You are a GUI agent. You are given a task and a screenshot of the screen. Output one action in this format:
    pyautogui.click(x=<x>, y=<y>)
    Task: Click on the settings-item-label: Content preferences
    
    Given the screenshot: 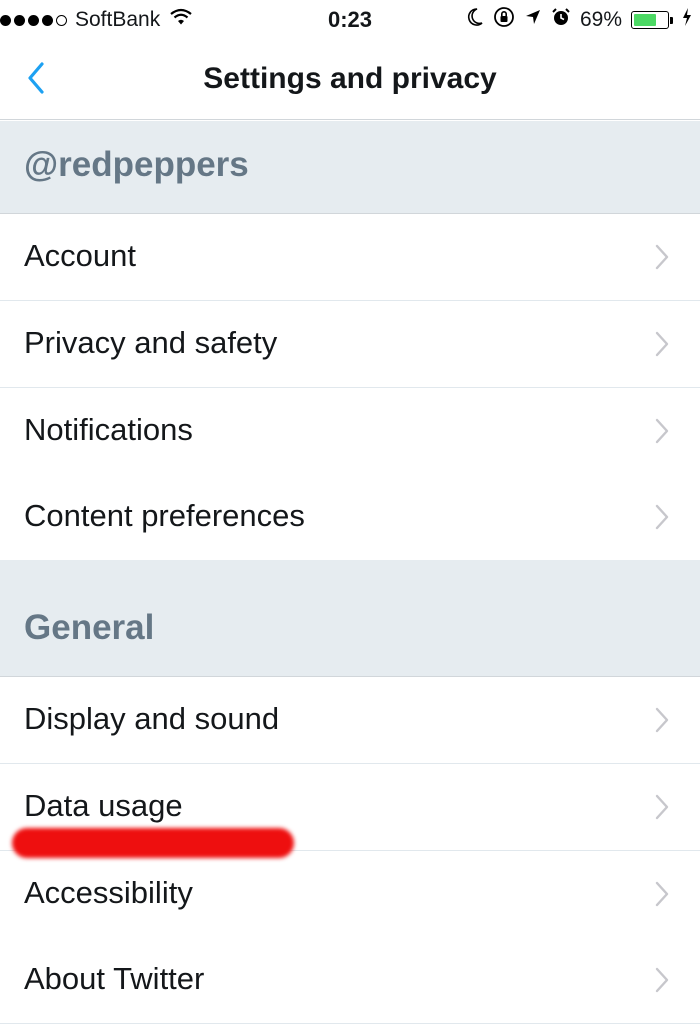 What is the action you would take?
    pyautogui.click(x=164, y=515)
    